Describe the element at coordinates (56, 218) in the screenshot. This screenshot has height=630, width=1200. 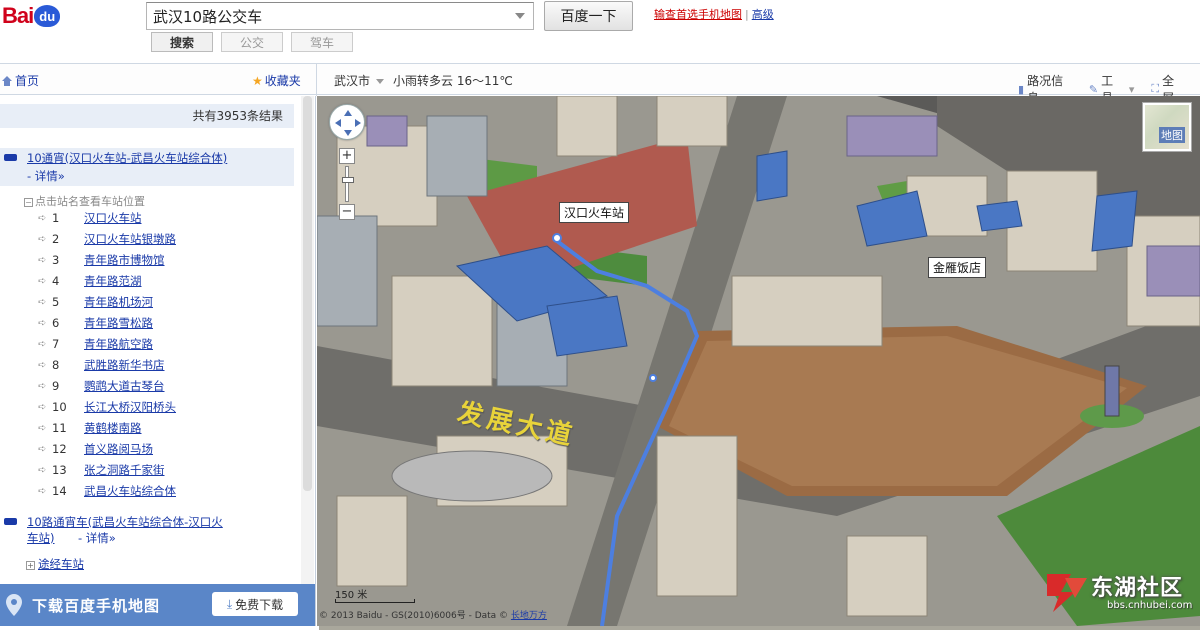
I see `stop-number: 1` at that location.